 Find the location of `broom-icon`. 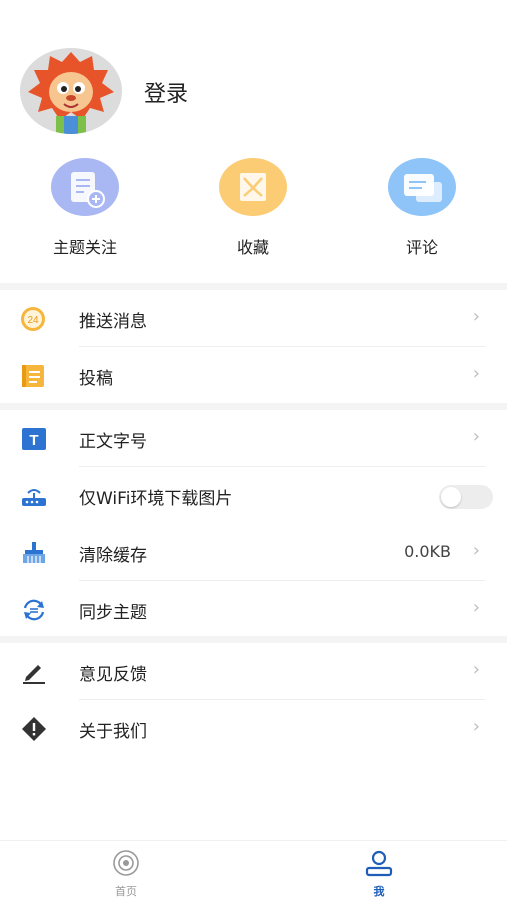

broom-icon is located at coordinates (34, 553).